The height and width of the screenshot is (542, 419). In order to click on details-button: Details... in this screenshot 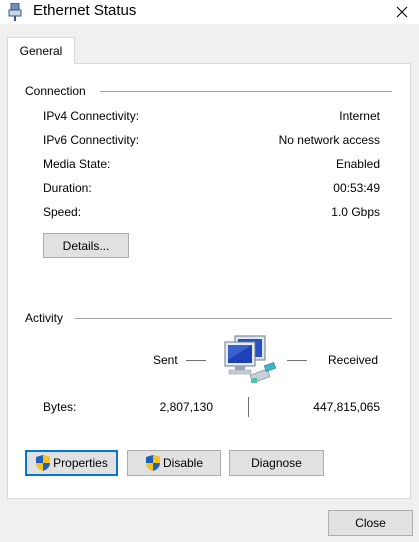, I will do `click(86, 245)`.